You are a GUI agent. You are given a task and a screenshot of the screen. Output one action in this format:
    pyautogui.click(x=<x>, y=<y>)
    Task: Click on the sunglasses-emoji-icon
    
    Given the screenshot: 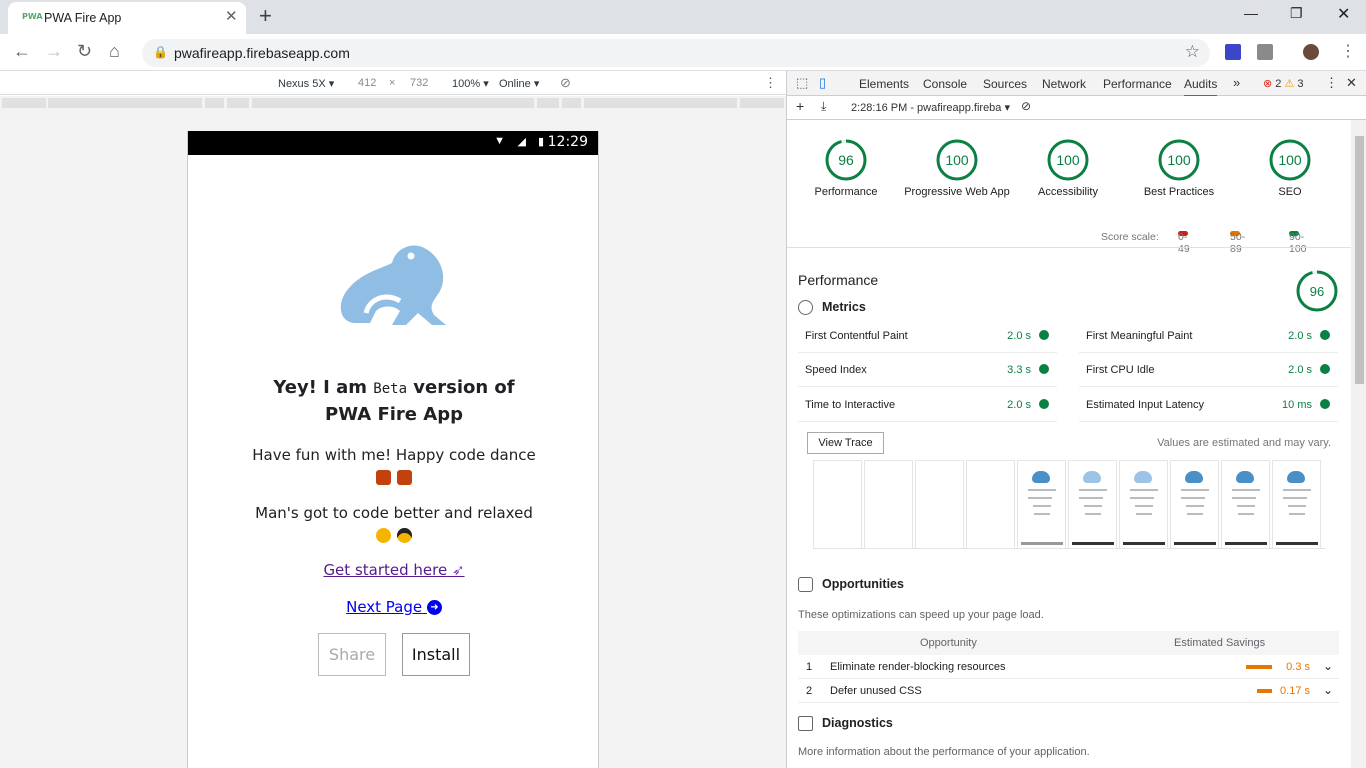 What is the action you would take?
    pyautogui.click(x=404, y=535)
    